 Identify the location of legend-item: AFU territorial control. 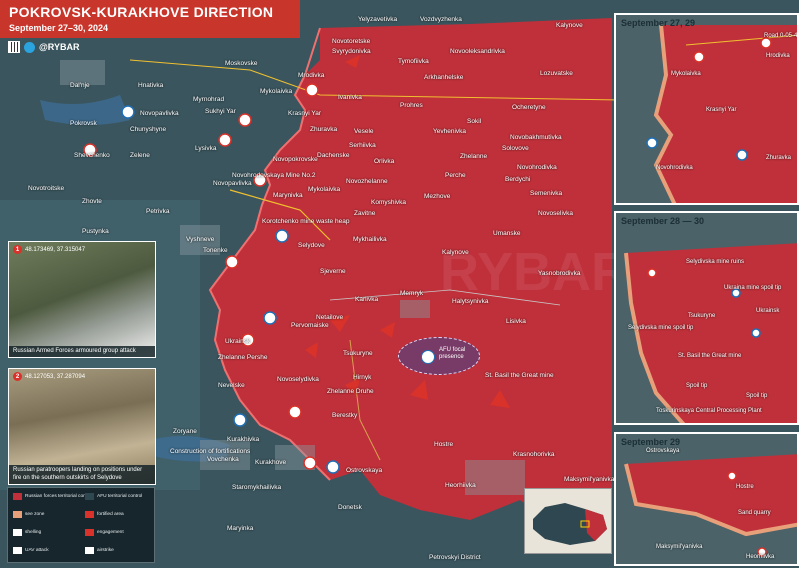
(113, 496).